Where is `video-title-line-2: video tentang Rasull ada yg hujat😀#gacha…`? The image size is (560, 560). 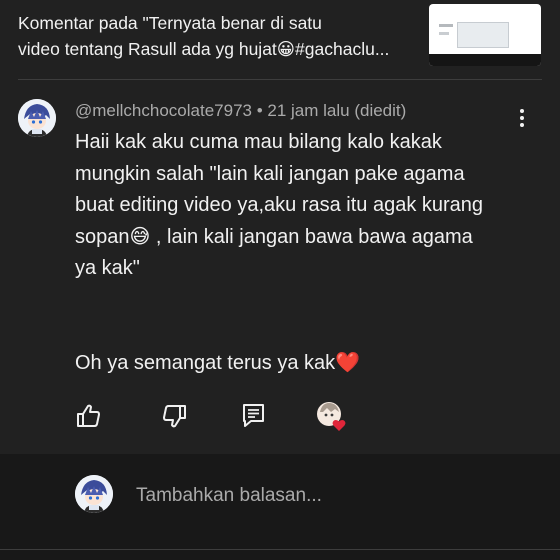
video-title-line-2: video tentang Rasull ada yg hujat😀#gacha… is located at coordinates (204, 49).